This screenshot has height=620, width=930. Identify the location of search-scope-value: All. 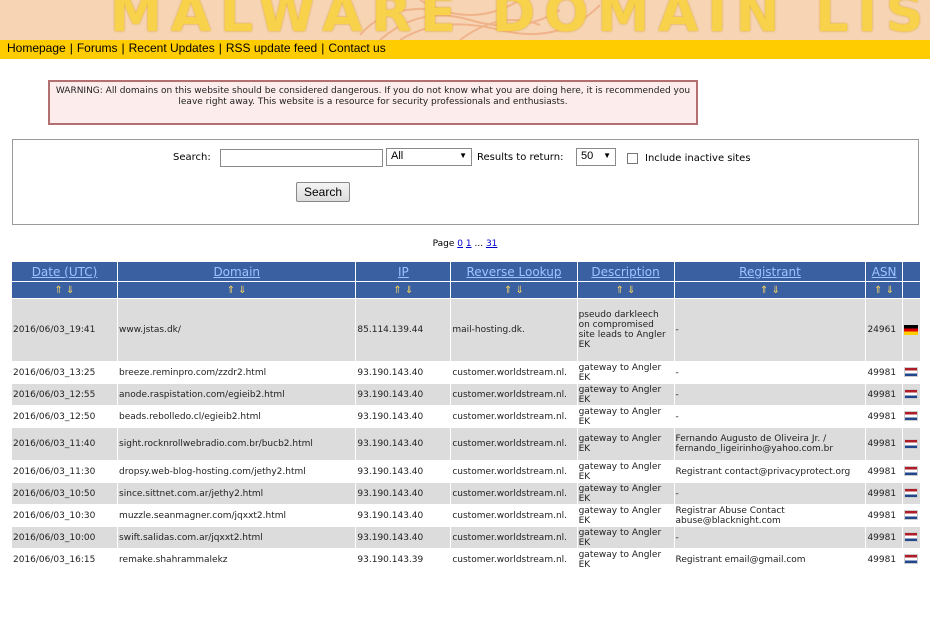
(397, 156).